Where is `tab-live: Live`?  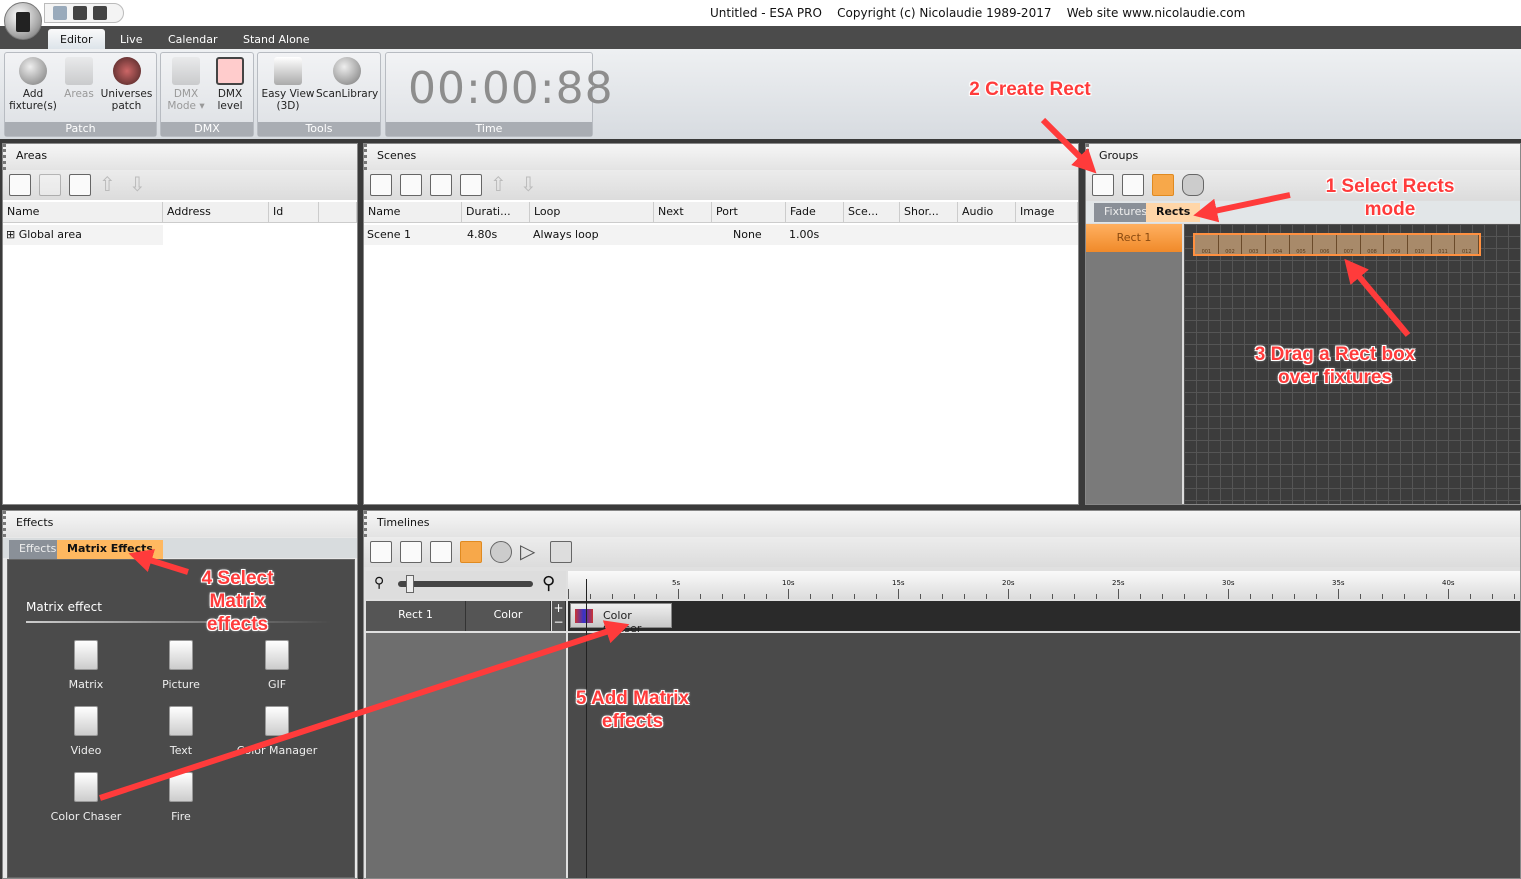
tab-live: Live is located at coordinates (131, 39).